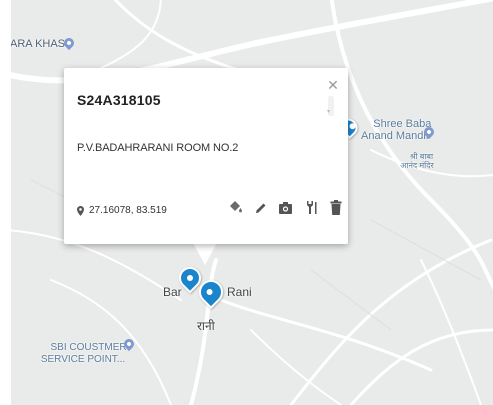  What do you see at coordinates (119, 100) in the screenshot?
I see `popup-title: S24A318105` at bounding box center [119, 100].